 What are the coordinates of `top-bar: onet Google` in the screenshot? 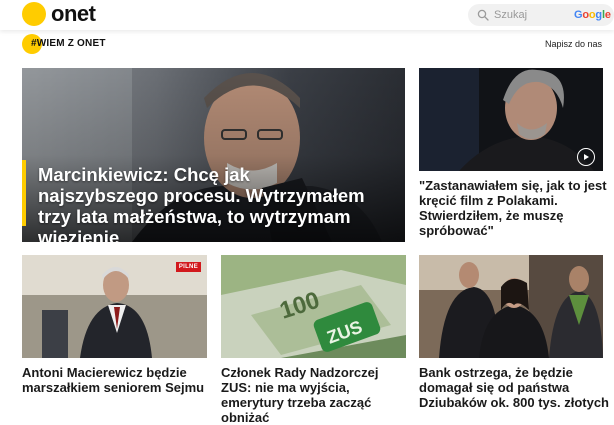 It's located at (307, 15).